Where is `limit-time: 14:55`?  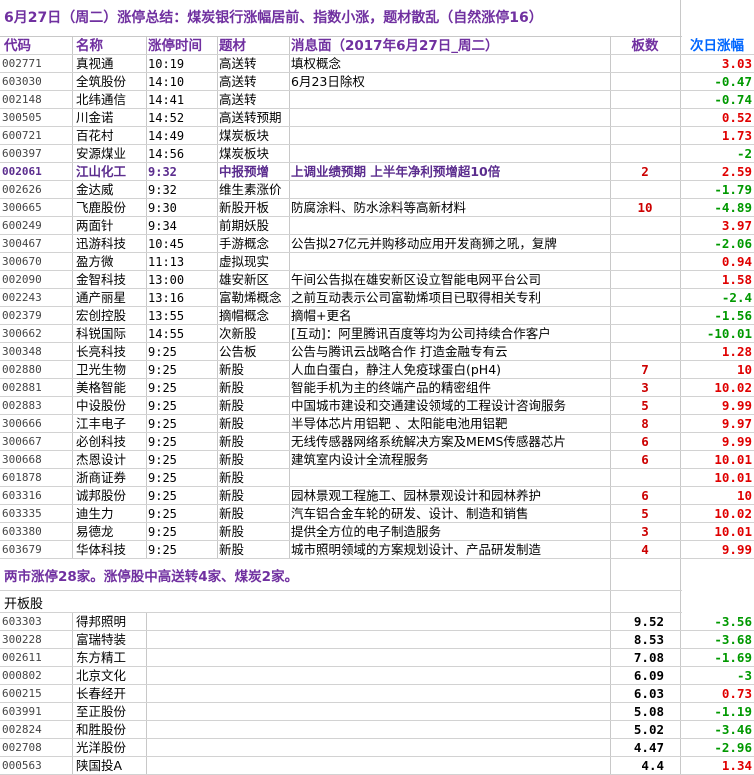
limit-time: 14:55 is located at coordinates (166, 334).